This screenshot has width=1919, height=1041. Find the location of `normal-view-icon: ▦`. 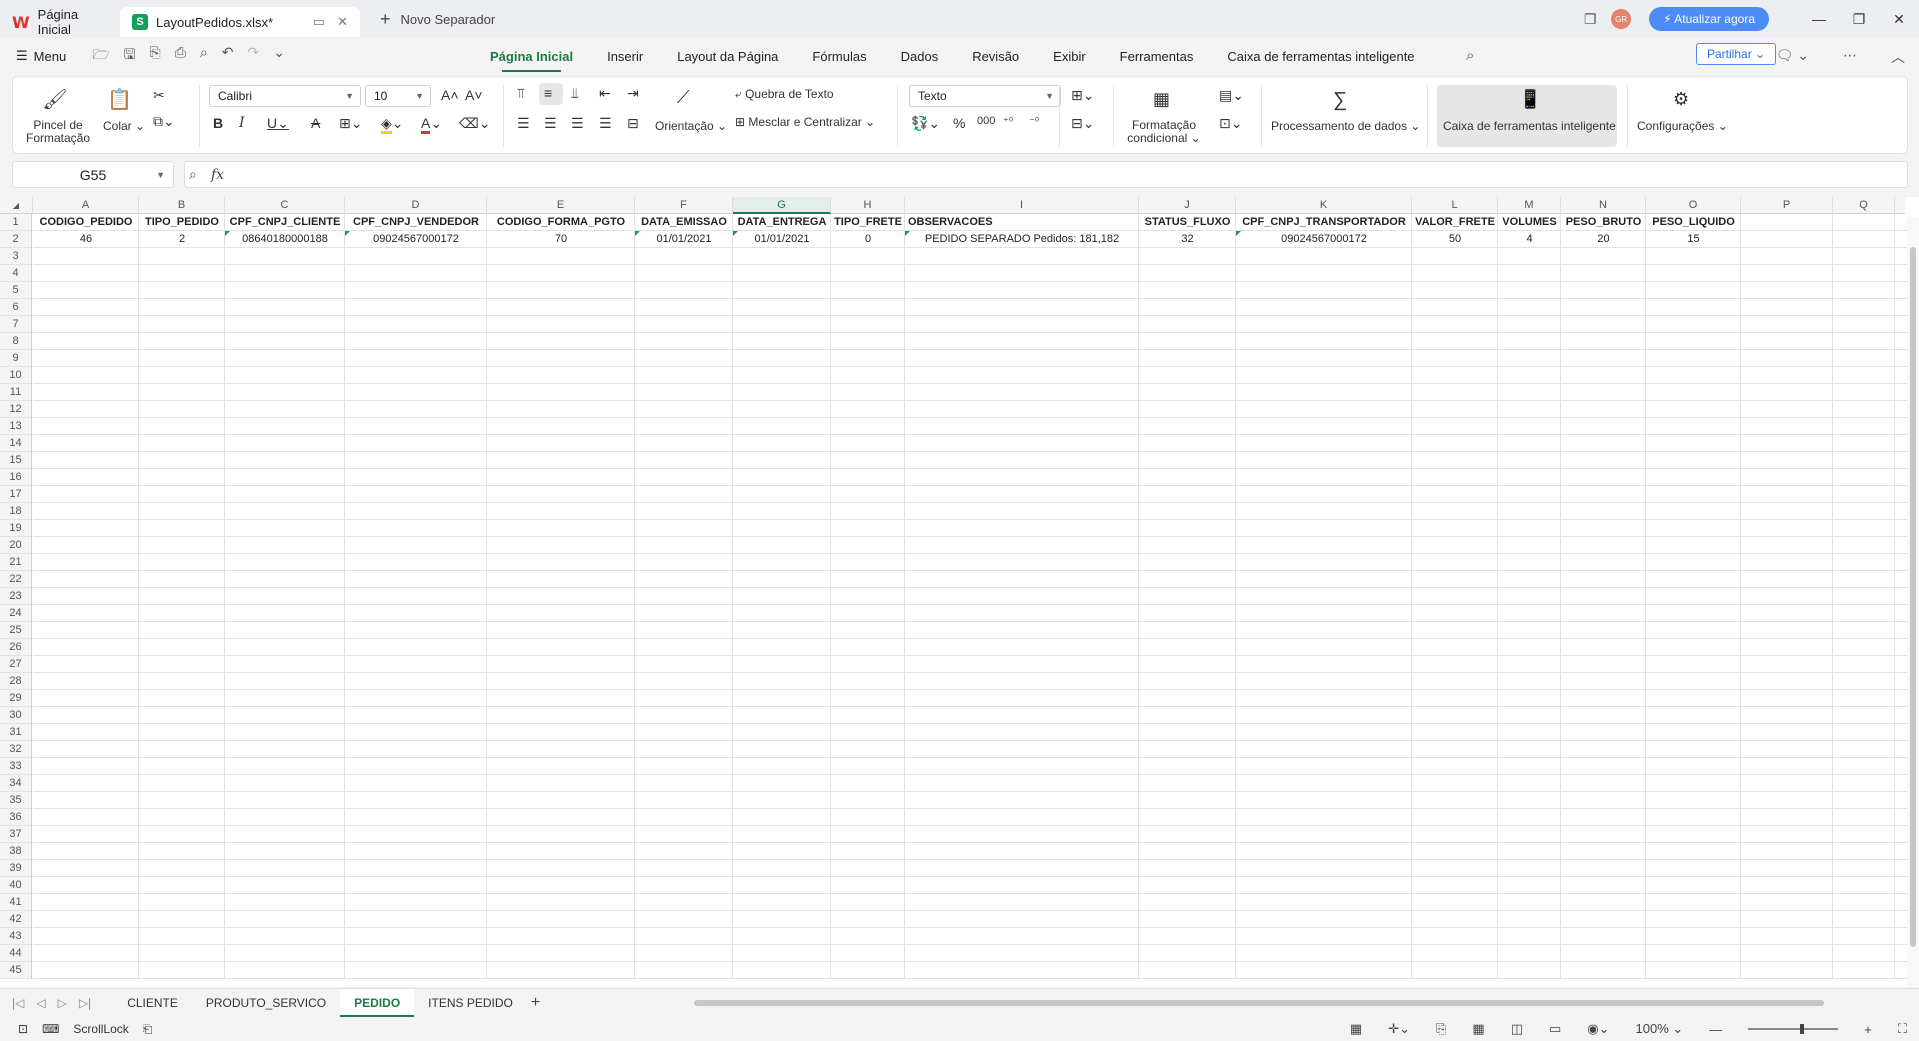

normal-view-icon: ▦ is located at coordinates (1478, 1029).